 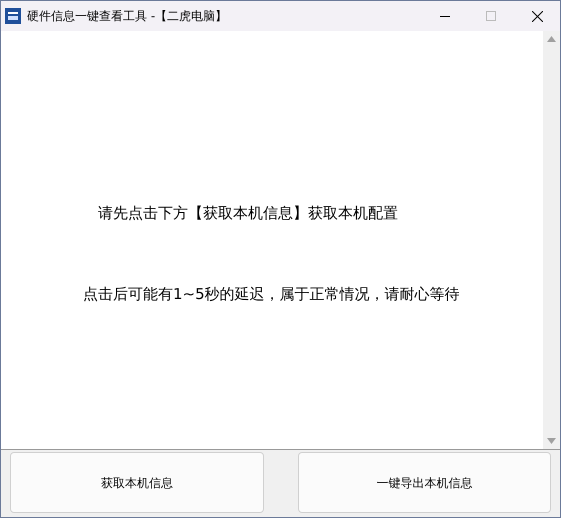 What do you see at coordinates (424, 482) in the screenshot?
I see `action-button: 一键导出本机信息` at bounding box center [424, 482].